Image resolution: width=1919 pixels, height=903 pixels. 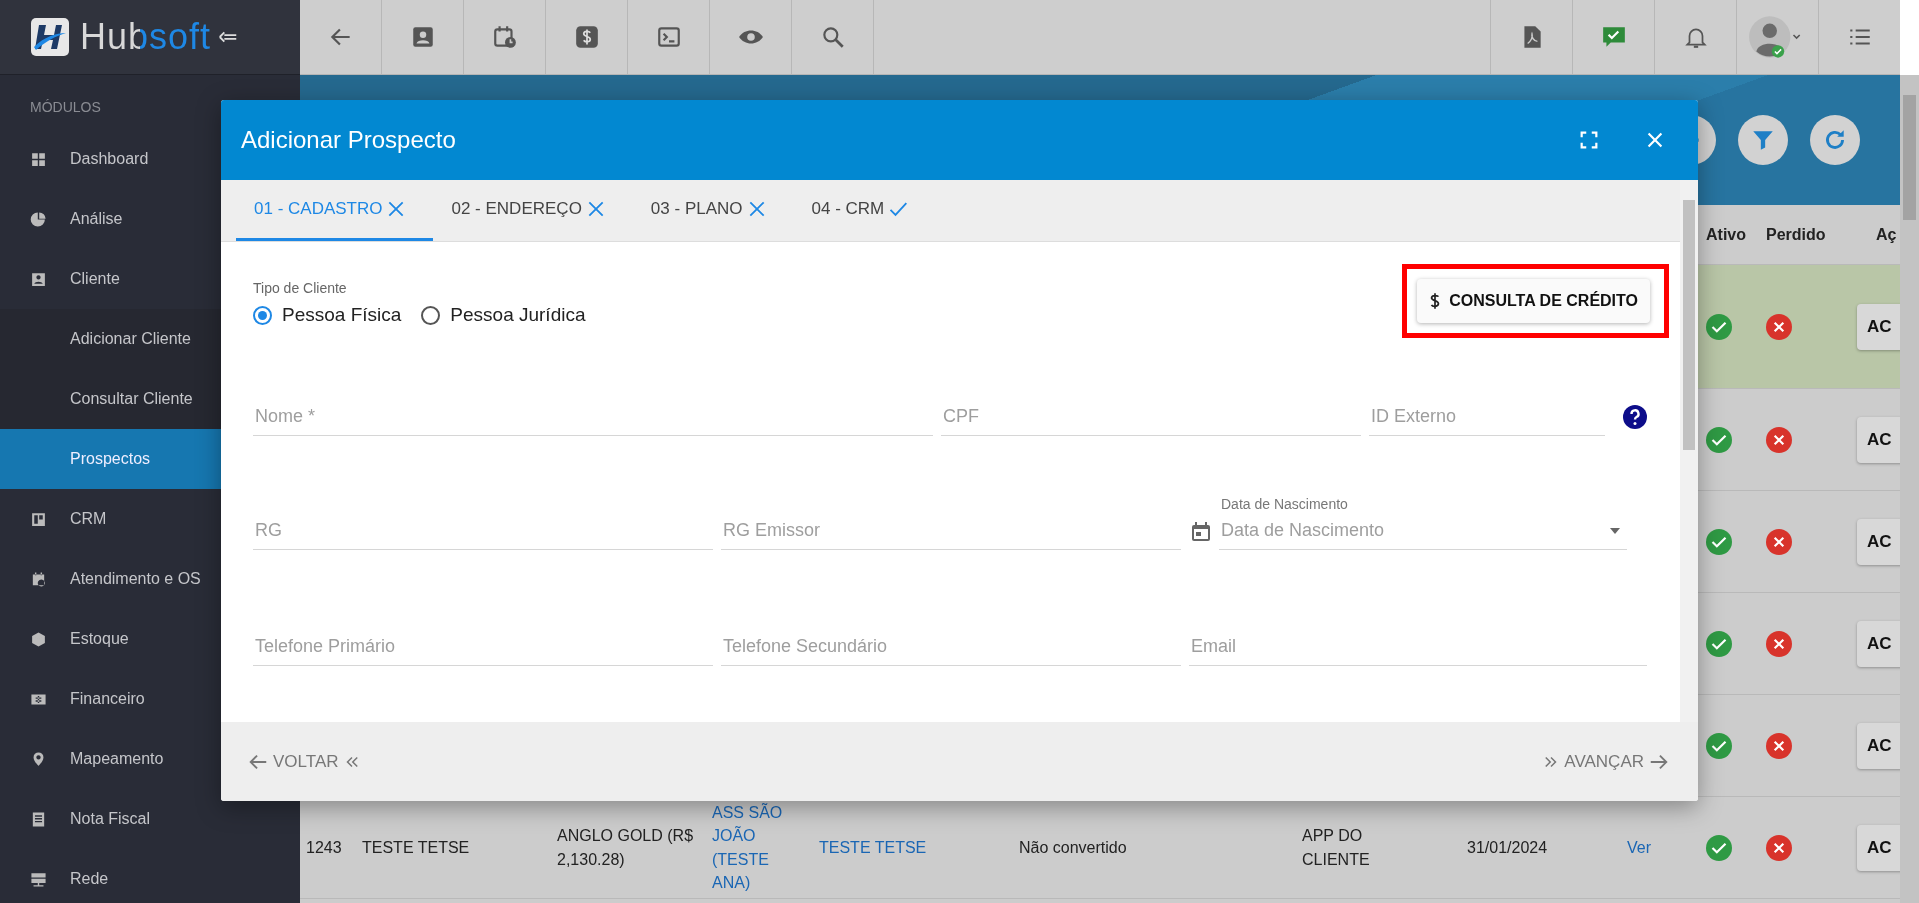 What do you see at coordinates (873, 847) in the screenshot?
I see `table-link: TESTE TETSE` at bounding box center [873, 847].